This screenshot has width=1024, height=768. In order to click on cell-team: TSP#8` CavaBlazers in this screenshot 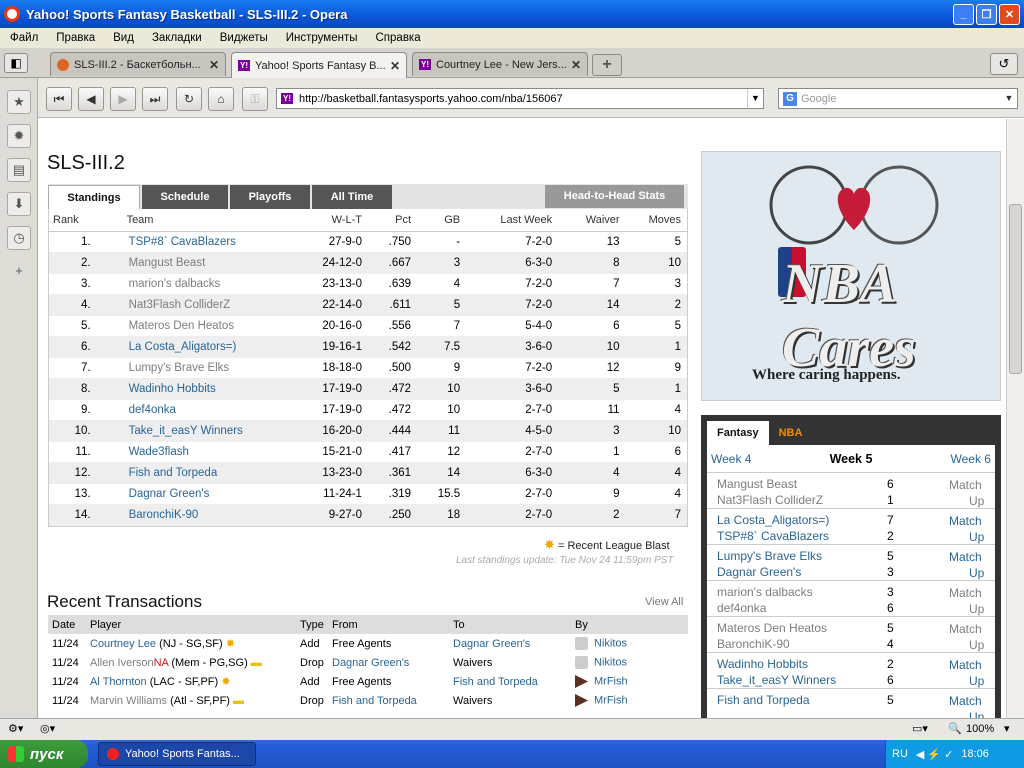, I will do `click(217, 242)`.